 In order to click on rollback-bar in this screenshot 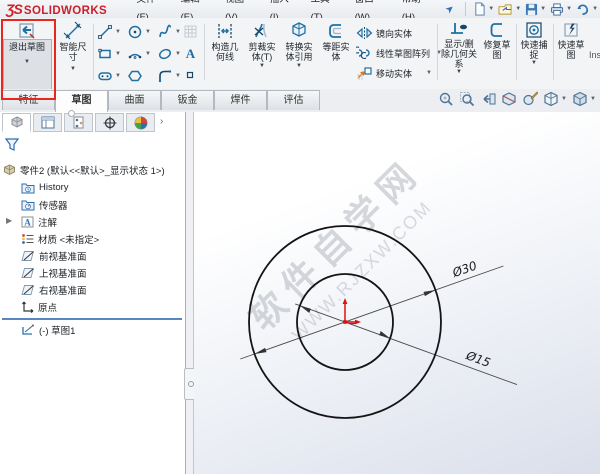, I will do `click(92, 319)`.